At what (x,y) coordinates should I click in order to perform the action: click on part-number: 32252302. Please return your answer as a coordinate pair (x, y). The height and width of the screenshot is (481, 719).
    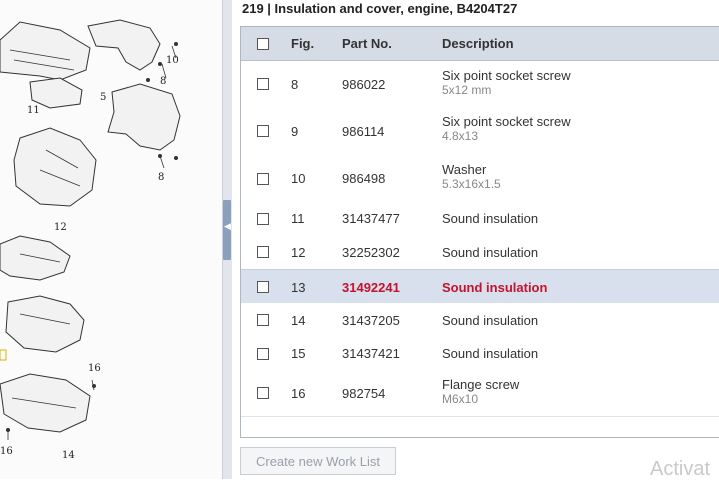
    Looking at the image, I should click on (371, 252).